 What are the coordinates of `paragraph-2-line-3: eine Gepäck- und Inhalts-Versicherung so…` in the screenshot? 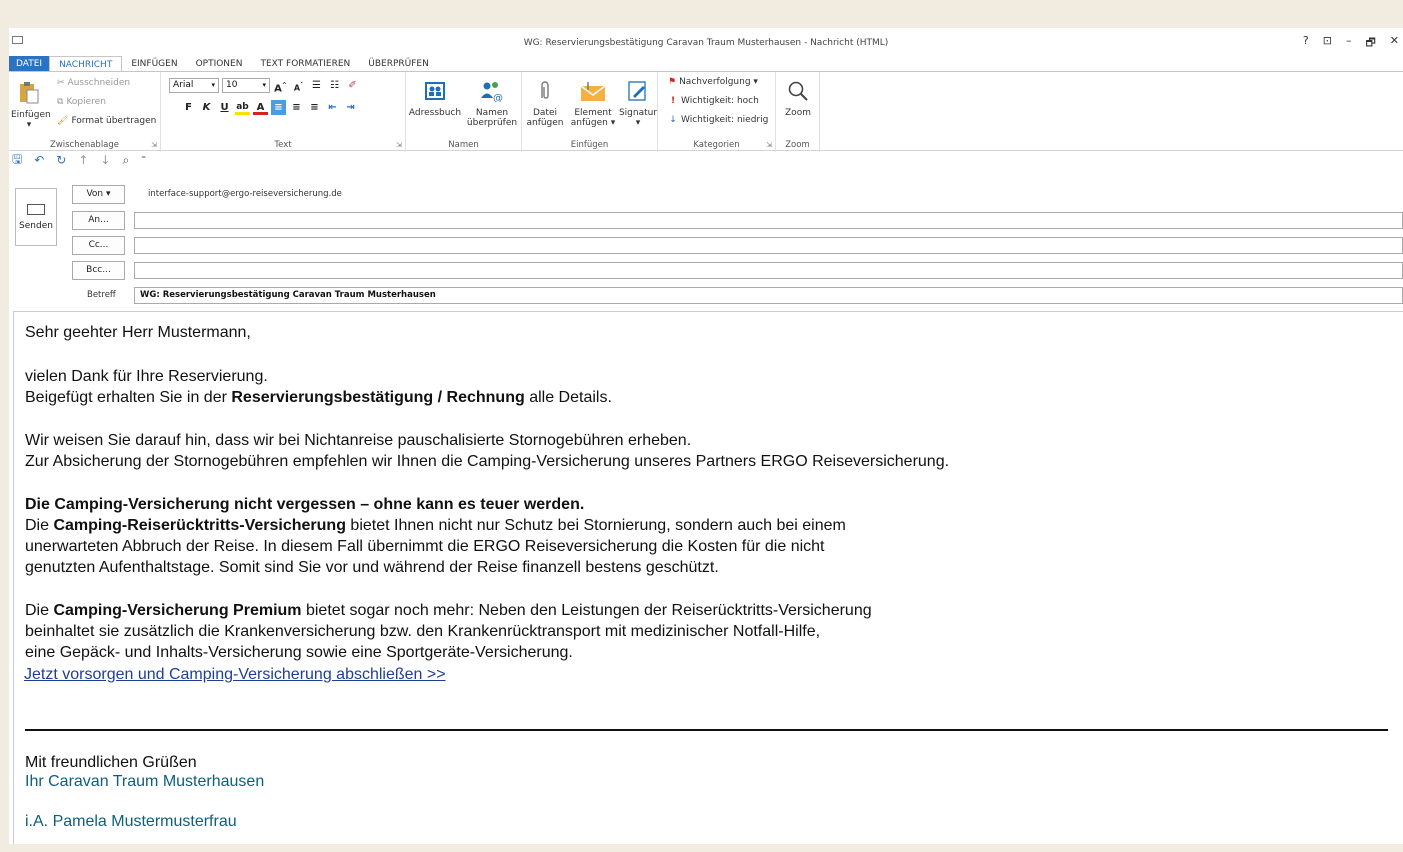 It's located at (299, 652).